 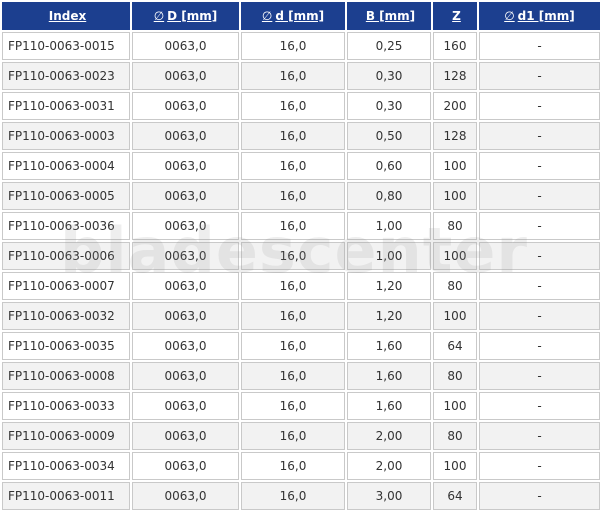 What do you see at coordinates (185, 16) in the screenshot?
I see `column-header-outer-diameter: ∅ D [mm]` at bounding box center [185, 16].